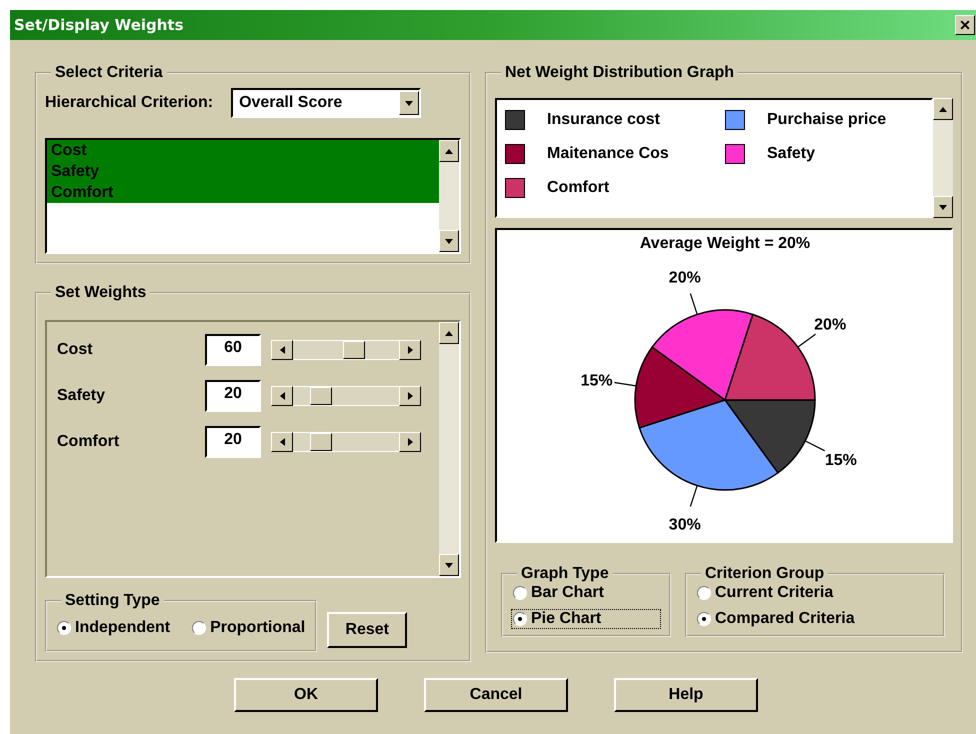 The image size is (976, 734). Describe the element at coordinates (101, 293) in the screenshot. I see `group-title: Set Weights` at that location.